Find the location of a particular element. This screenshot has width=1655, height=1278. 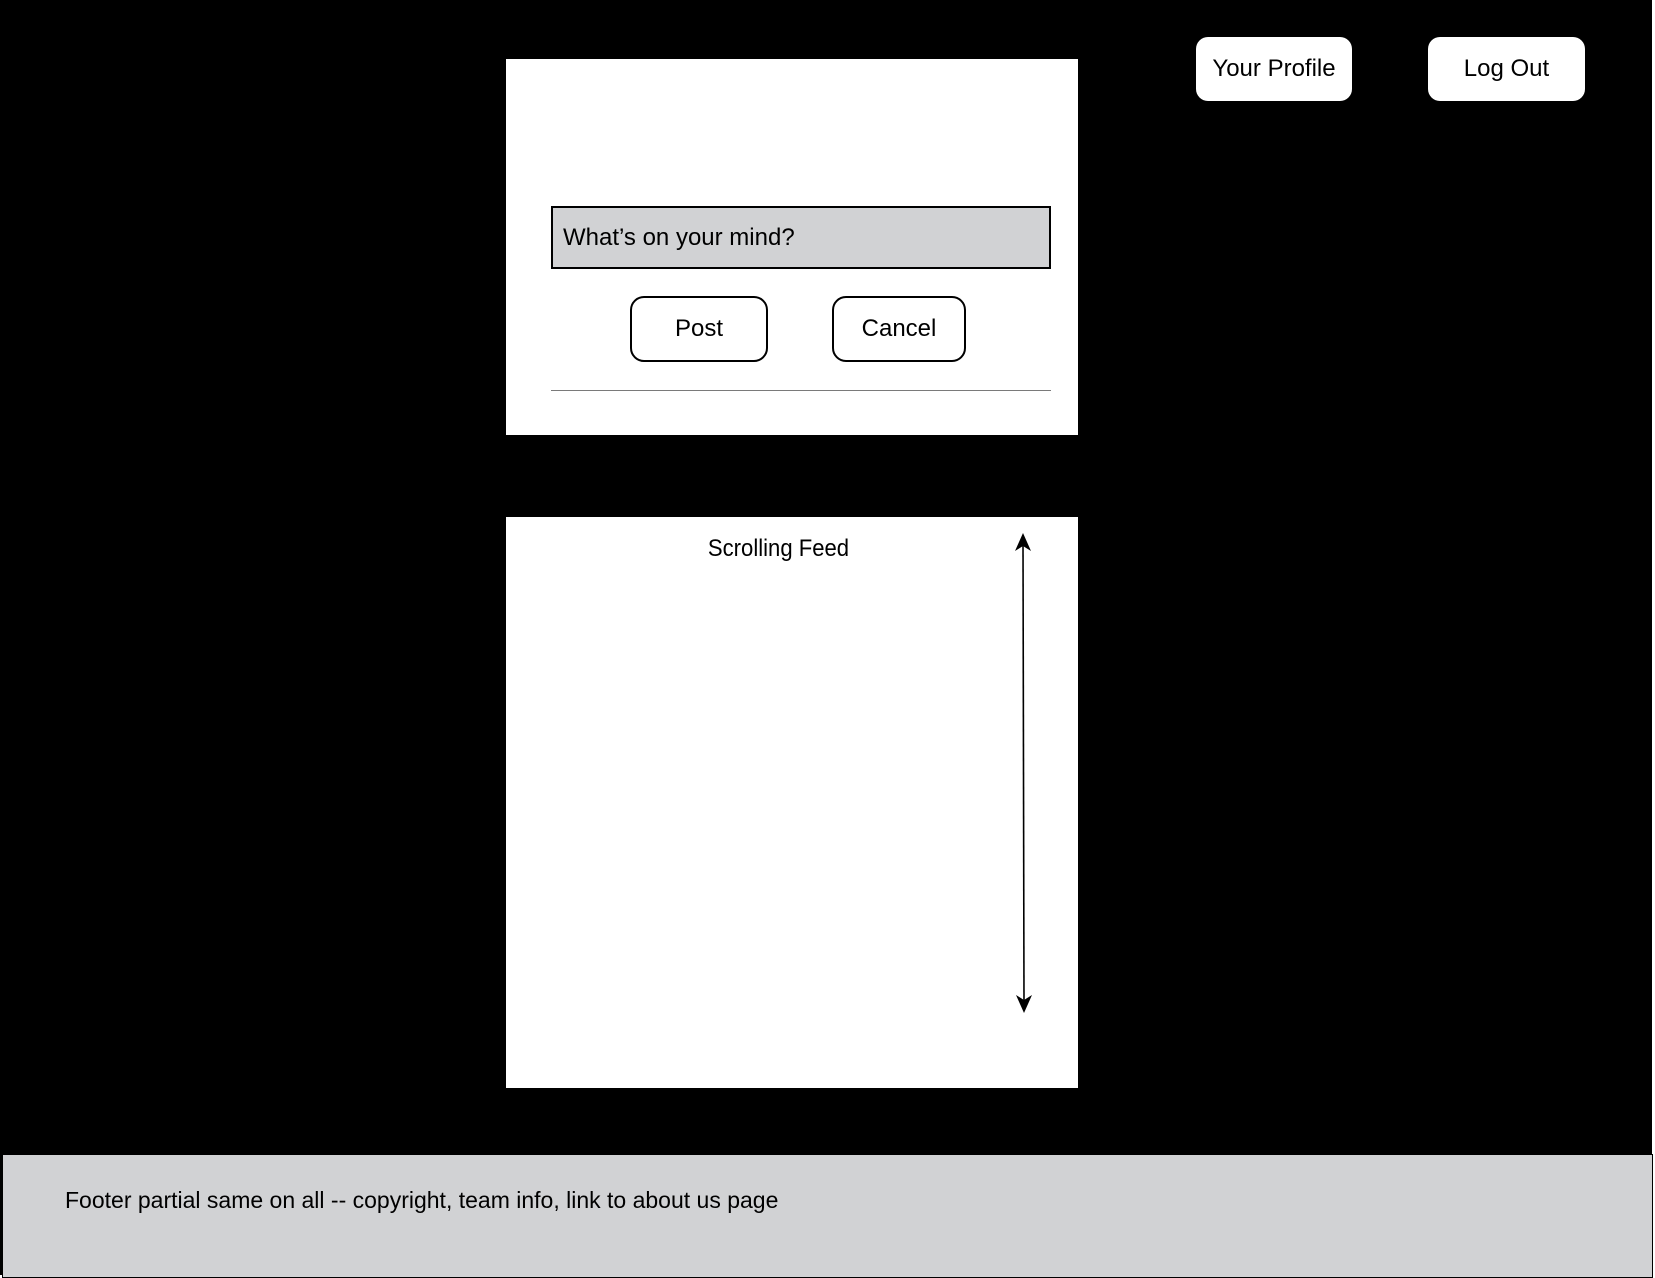

your-profile-button: Your Profile is located at coordinates (1274, 69).